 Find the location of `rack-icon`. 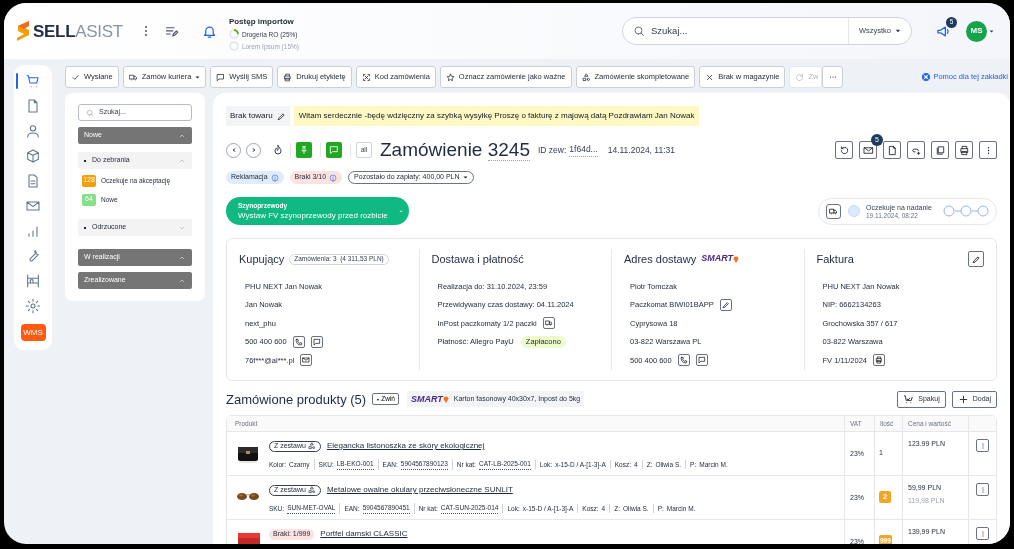

rack-icon is located at coordinates (33, 281).